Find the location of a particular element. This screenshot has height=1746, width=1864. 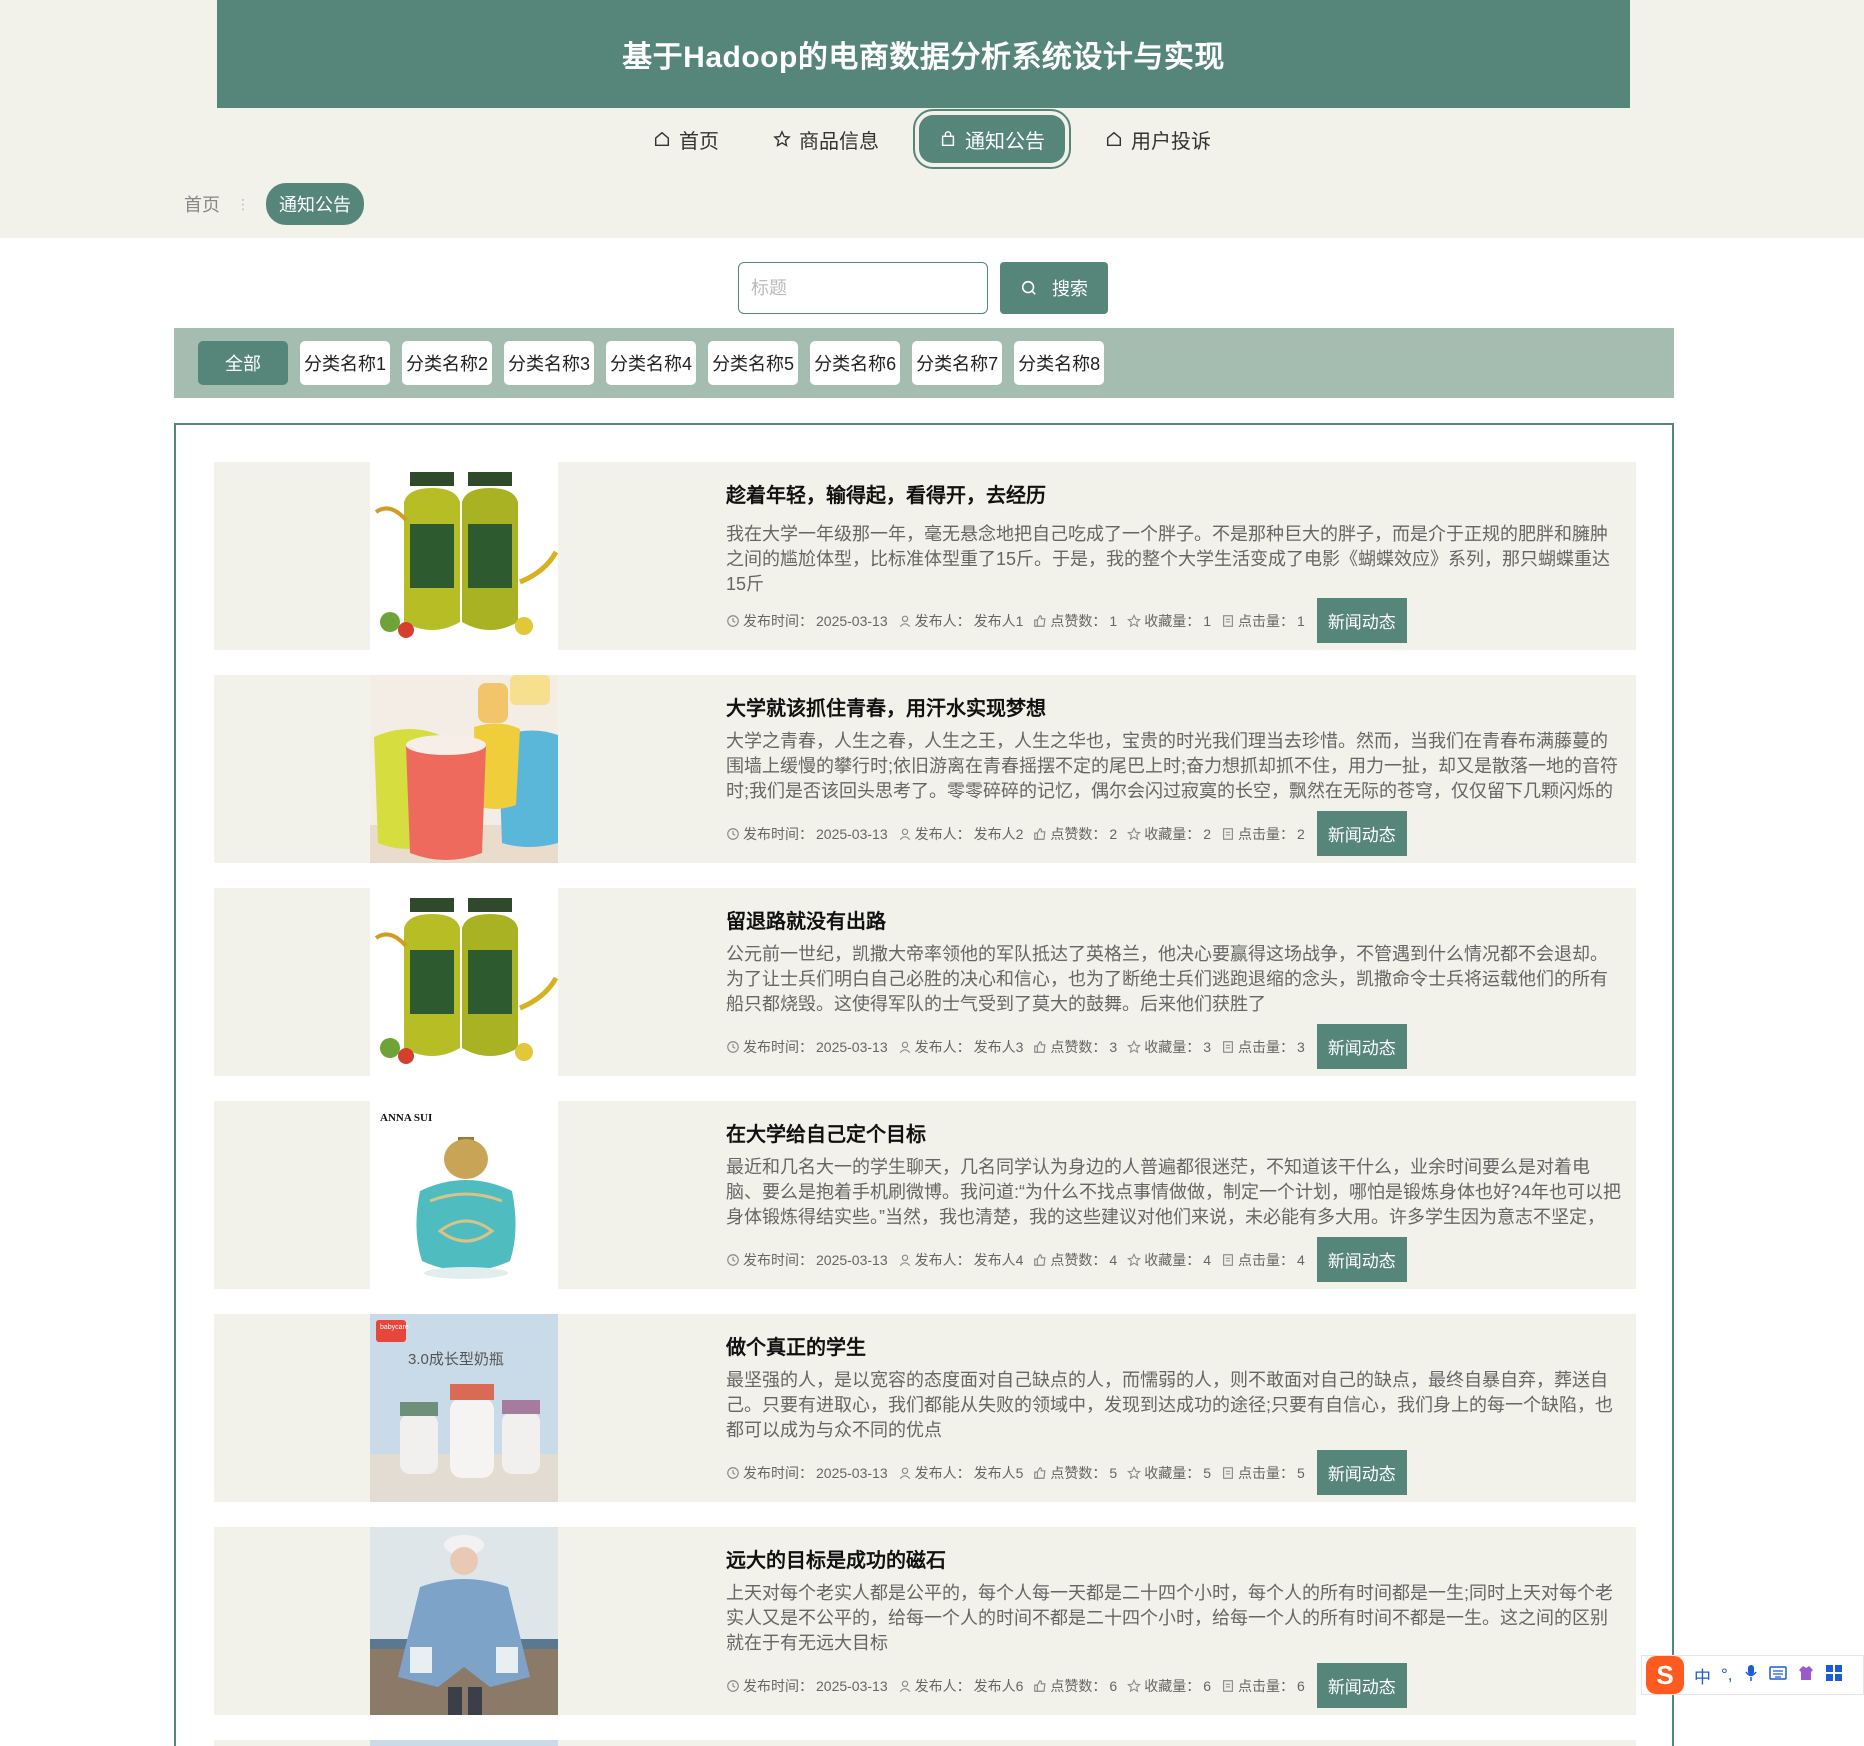

microphone-icon is located at coordinates (1751, 1675).